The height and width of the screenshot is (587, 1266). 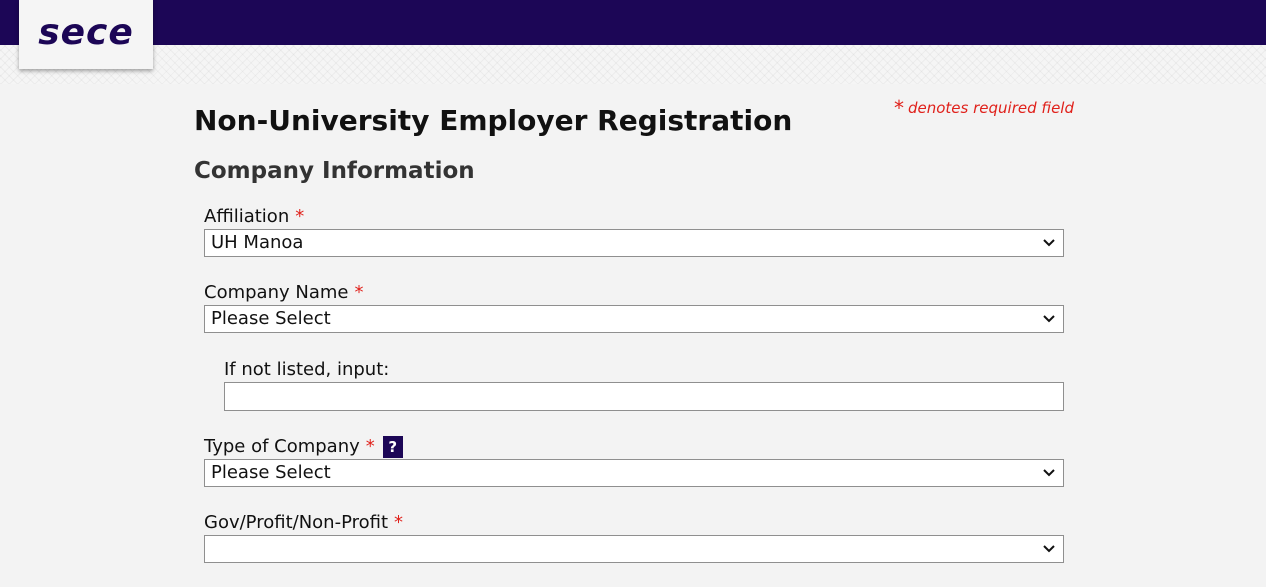 I want to click on required-field-note: * denotes required field, so click(x=984, y=108).